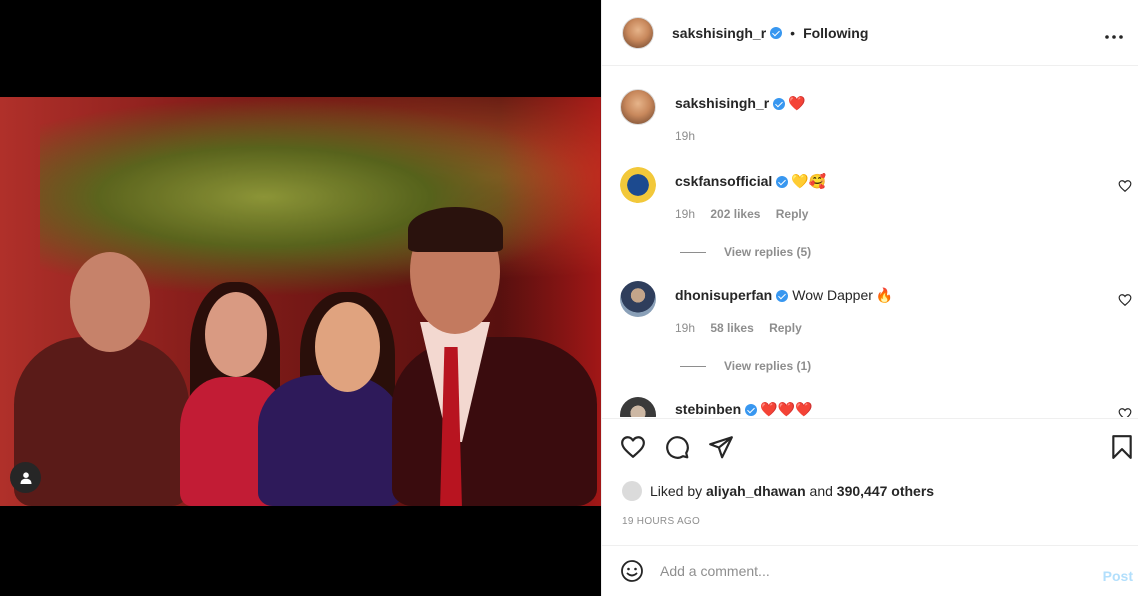 The height and width of the screenshot is (596, 1138). Describe the element at coordinates (884, 295) in the screenshot. I see `comment-emoji: 🔥` at that location.